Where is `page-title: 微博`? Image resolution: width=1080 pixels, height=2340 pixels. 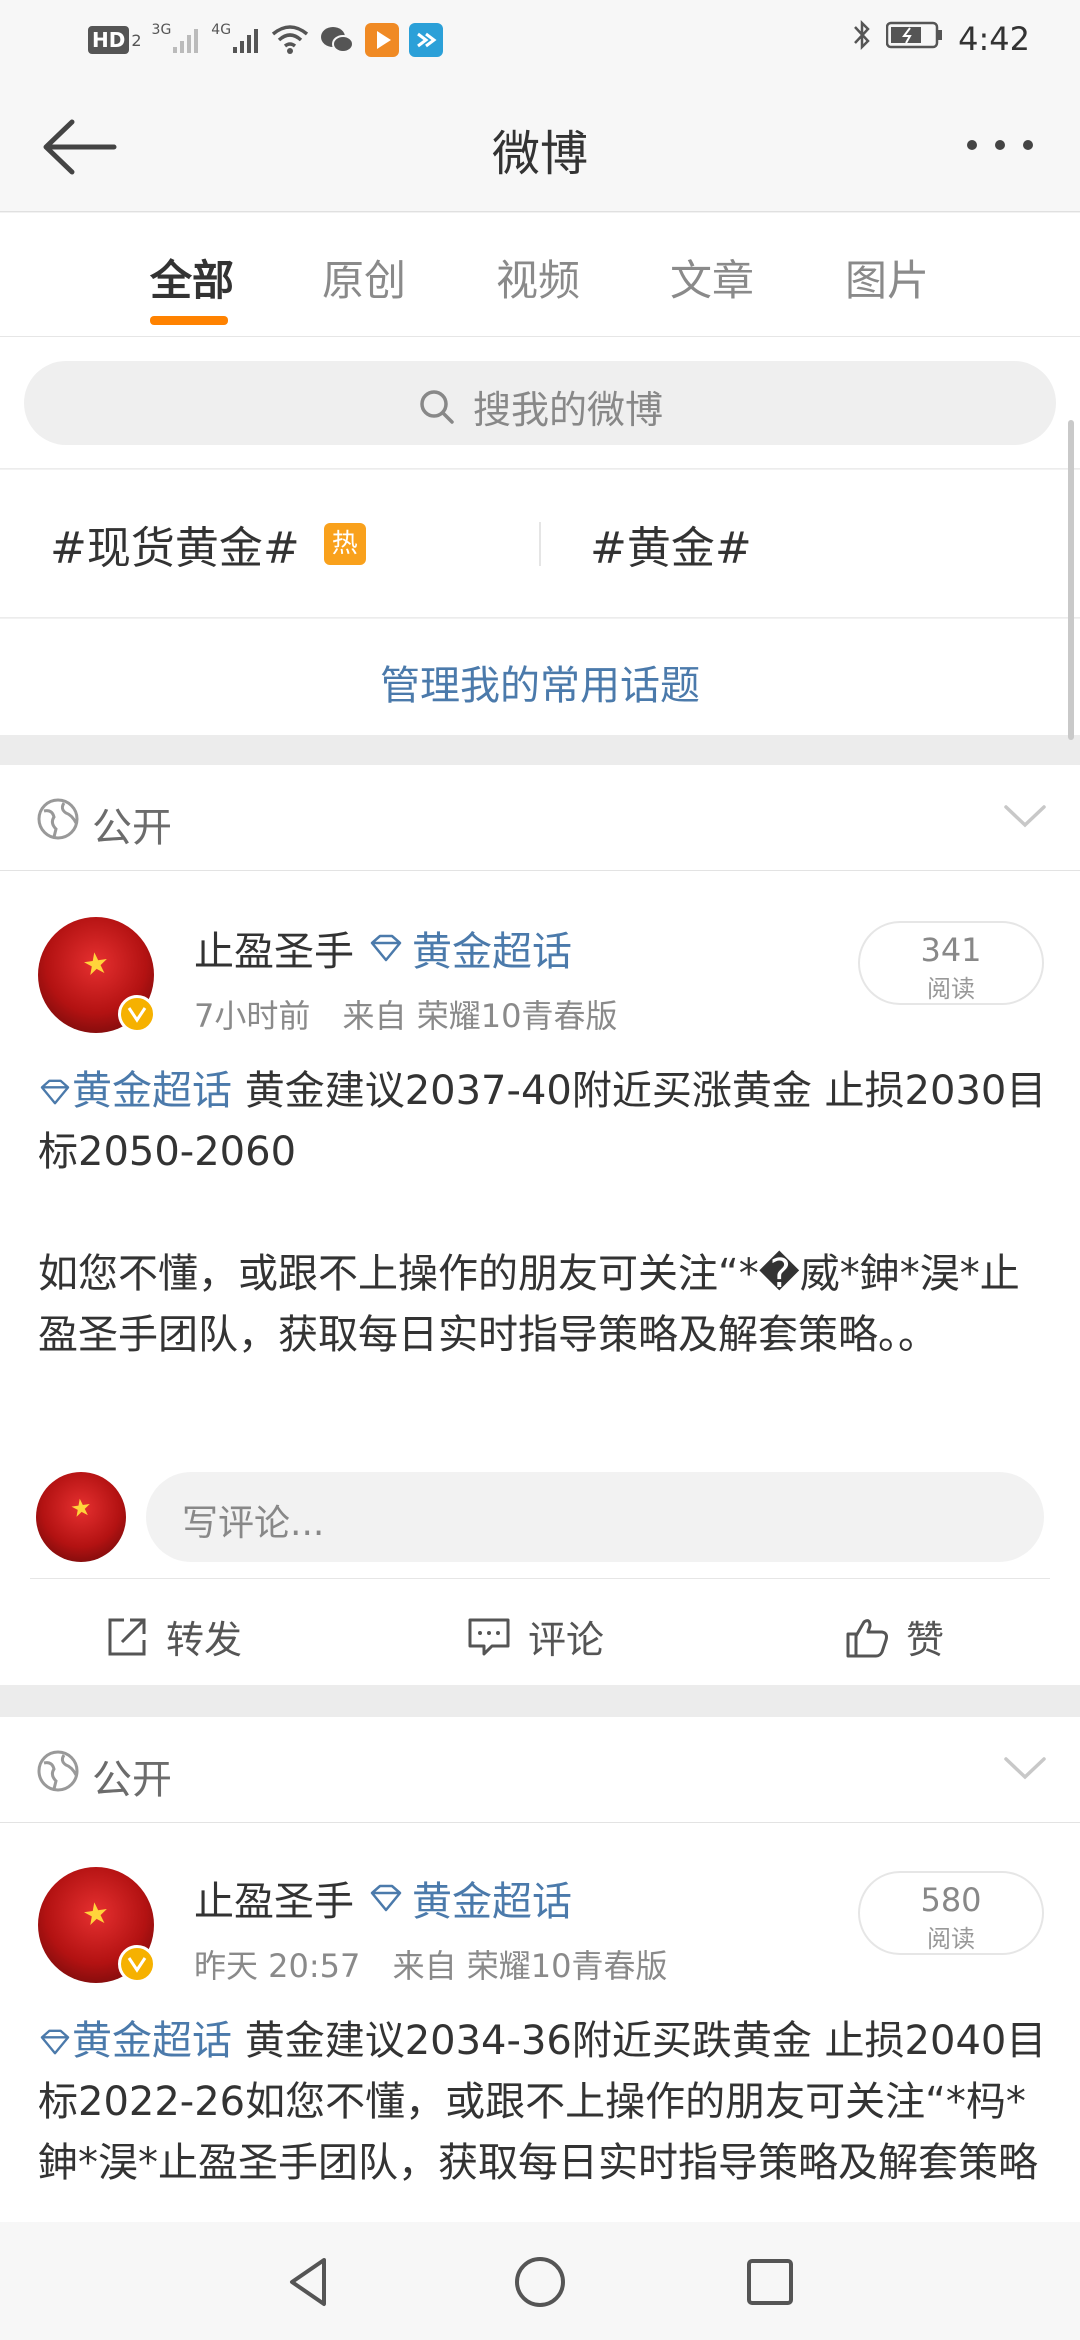 page-title: 微博 is located at coordinates (539, 154).